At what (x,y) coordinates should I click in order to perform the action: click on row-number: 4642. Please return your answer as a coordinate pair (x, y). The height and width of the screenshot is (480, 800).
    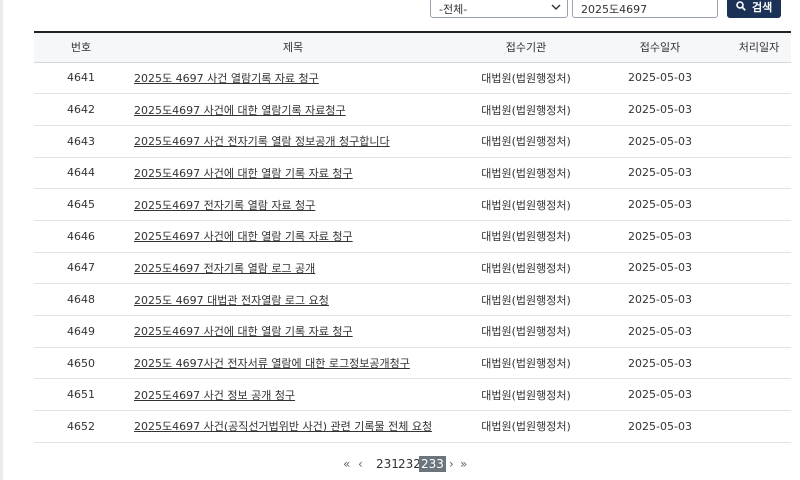
    Looking at the image, I should click on (81, 109).